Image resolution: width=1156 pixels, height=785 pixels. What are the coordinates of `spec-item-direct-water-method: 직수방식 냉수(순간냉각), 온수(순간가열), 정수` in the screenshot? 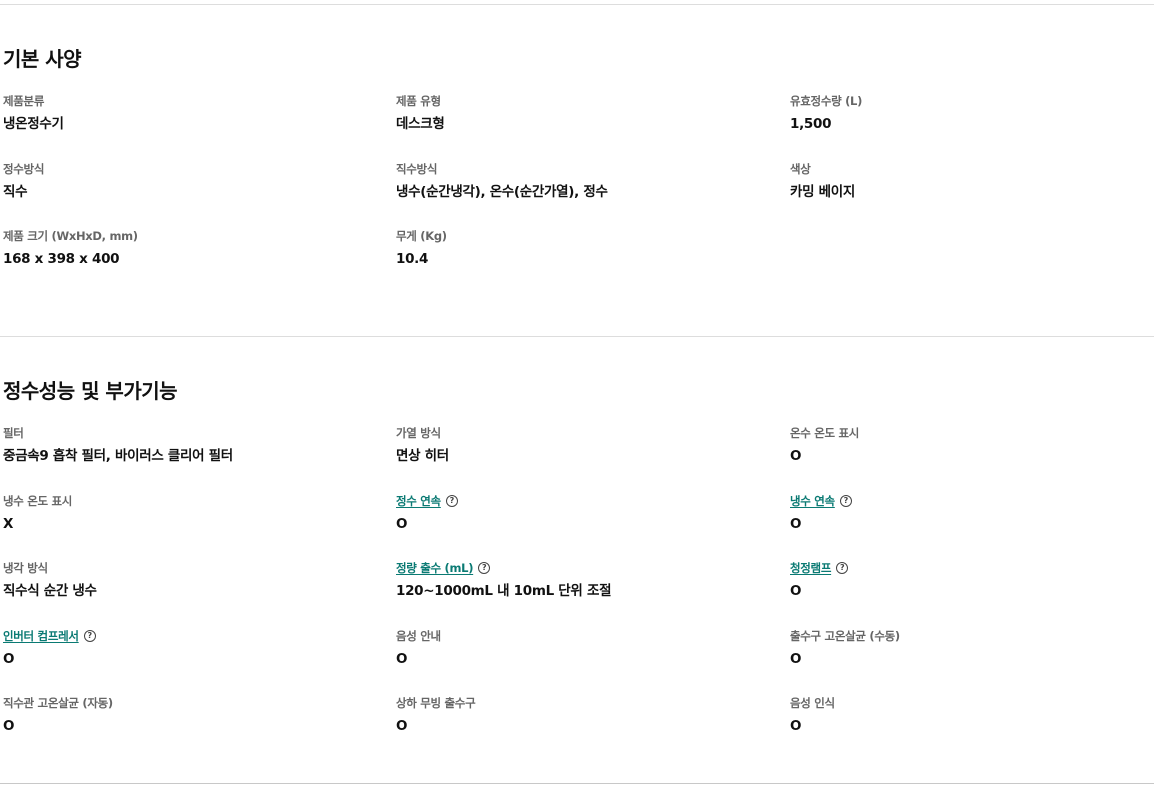 It's located at (593, 195).